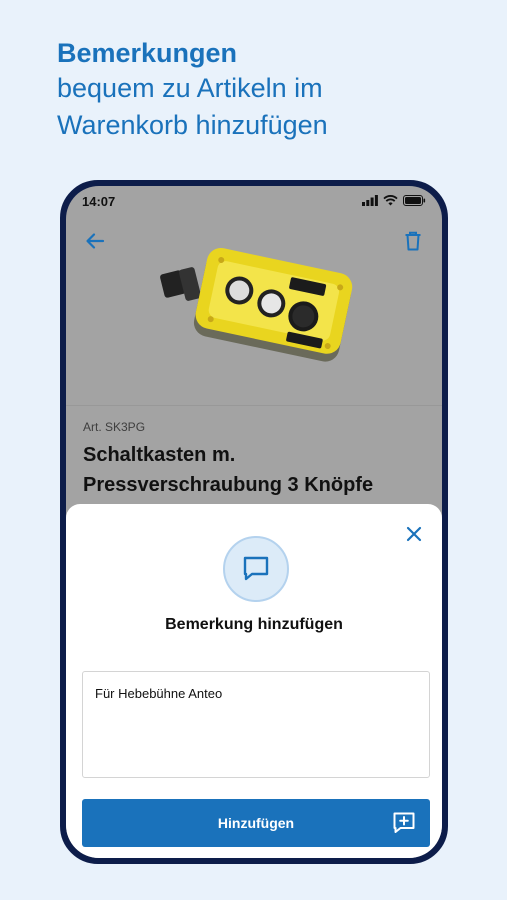 The width and height of the screenshot is (507, 900). What do you see at coordinates (390, 200) in the screenshot?
I see `wifi-icon` at bounding box center [390, 200].